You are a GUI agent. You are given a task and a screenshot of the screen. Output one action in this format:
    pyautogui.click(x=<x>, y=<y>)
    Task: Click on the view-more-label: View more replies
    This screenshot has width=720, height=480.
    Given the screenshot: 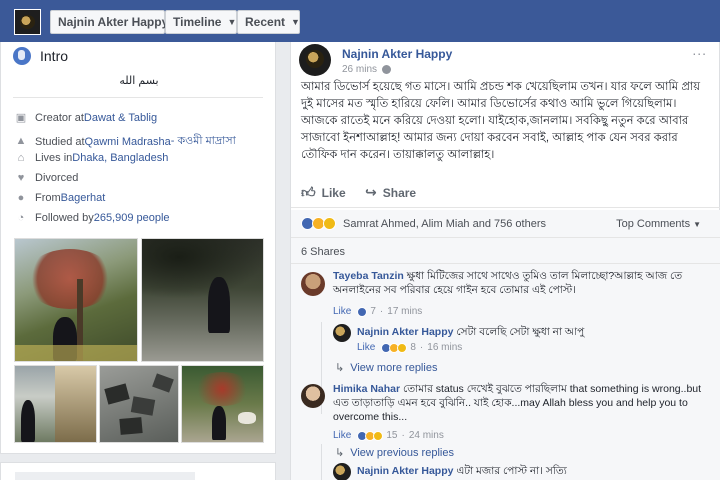 What is the action you would take?
    pyautogui.click(x=394, y=367)
    